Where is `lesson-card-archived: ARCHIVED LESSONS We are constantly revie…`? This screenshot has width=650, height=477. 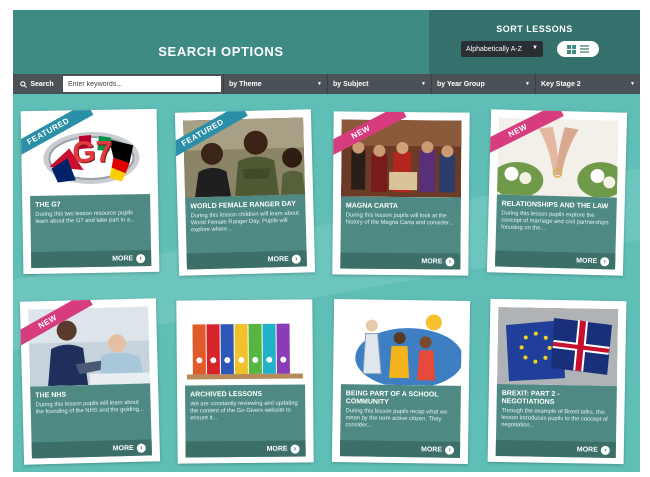 lesson-card-archived: ARCHIVED LESSONS We are constantly revie… is located at coordinates (245, 381).